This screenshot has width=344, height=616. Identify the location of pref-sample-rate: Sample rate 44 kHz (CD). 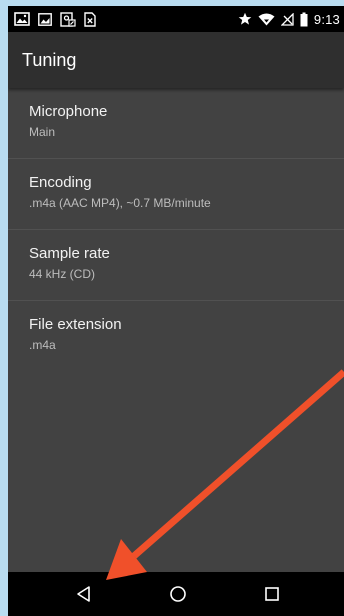
(176, 265).